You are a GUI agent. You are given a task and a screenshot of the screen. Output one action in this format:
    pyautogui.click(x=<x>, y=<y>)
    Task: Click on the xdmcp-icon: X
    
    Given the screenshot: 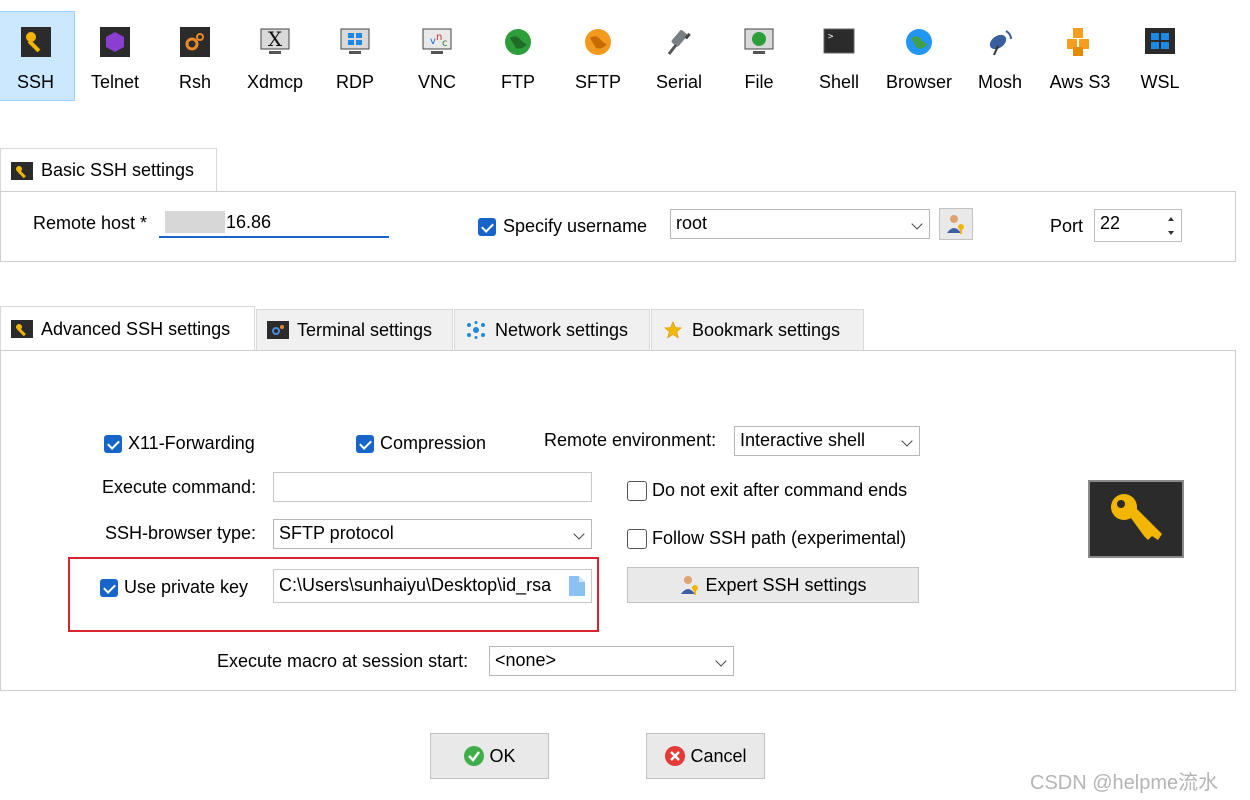 What is the action you would take?
    pyautogui.click(x=275, y=40)
    